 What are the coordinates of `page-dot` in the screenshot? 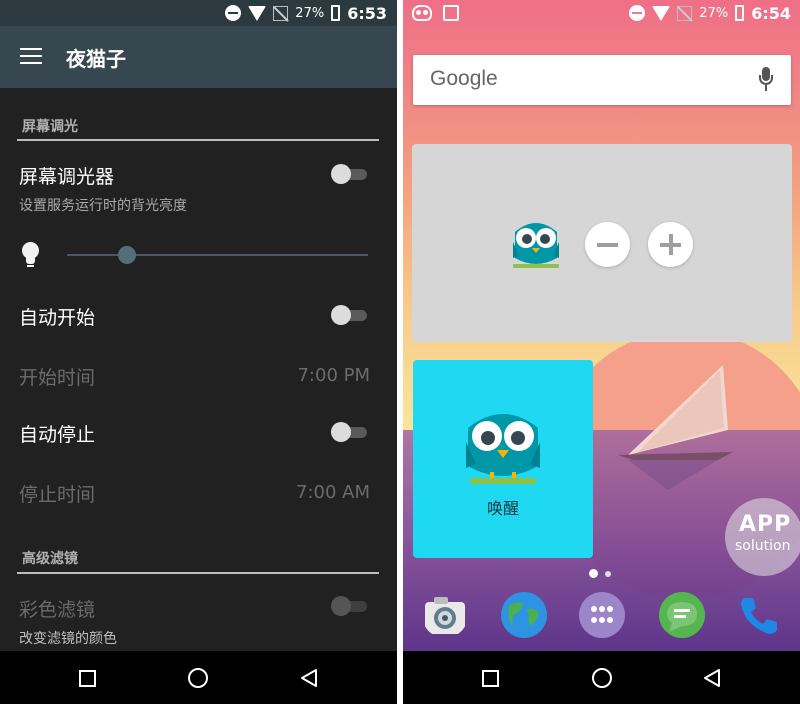 It's located at (608, 574).